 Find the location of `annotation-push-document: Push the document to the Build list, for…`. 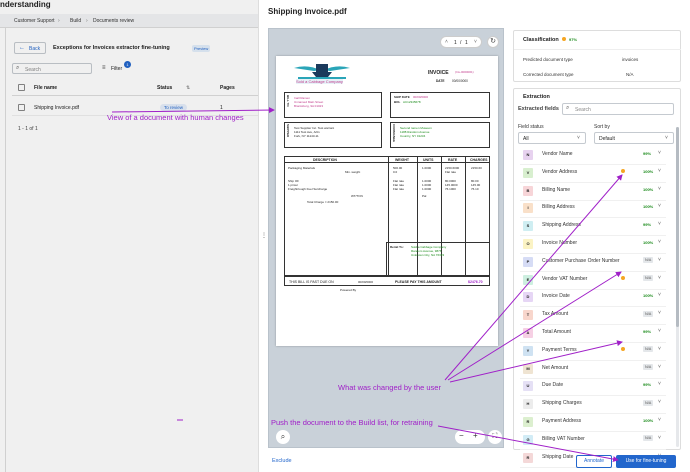

annotation-push-document: Push the document to the Build list, for… is located at coordinates (352, 422).